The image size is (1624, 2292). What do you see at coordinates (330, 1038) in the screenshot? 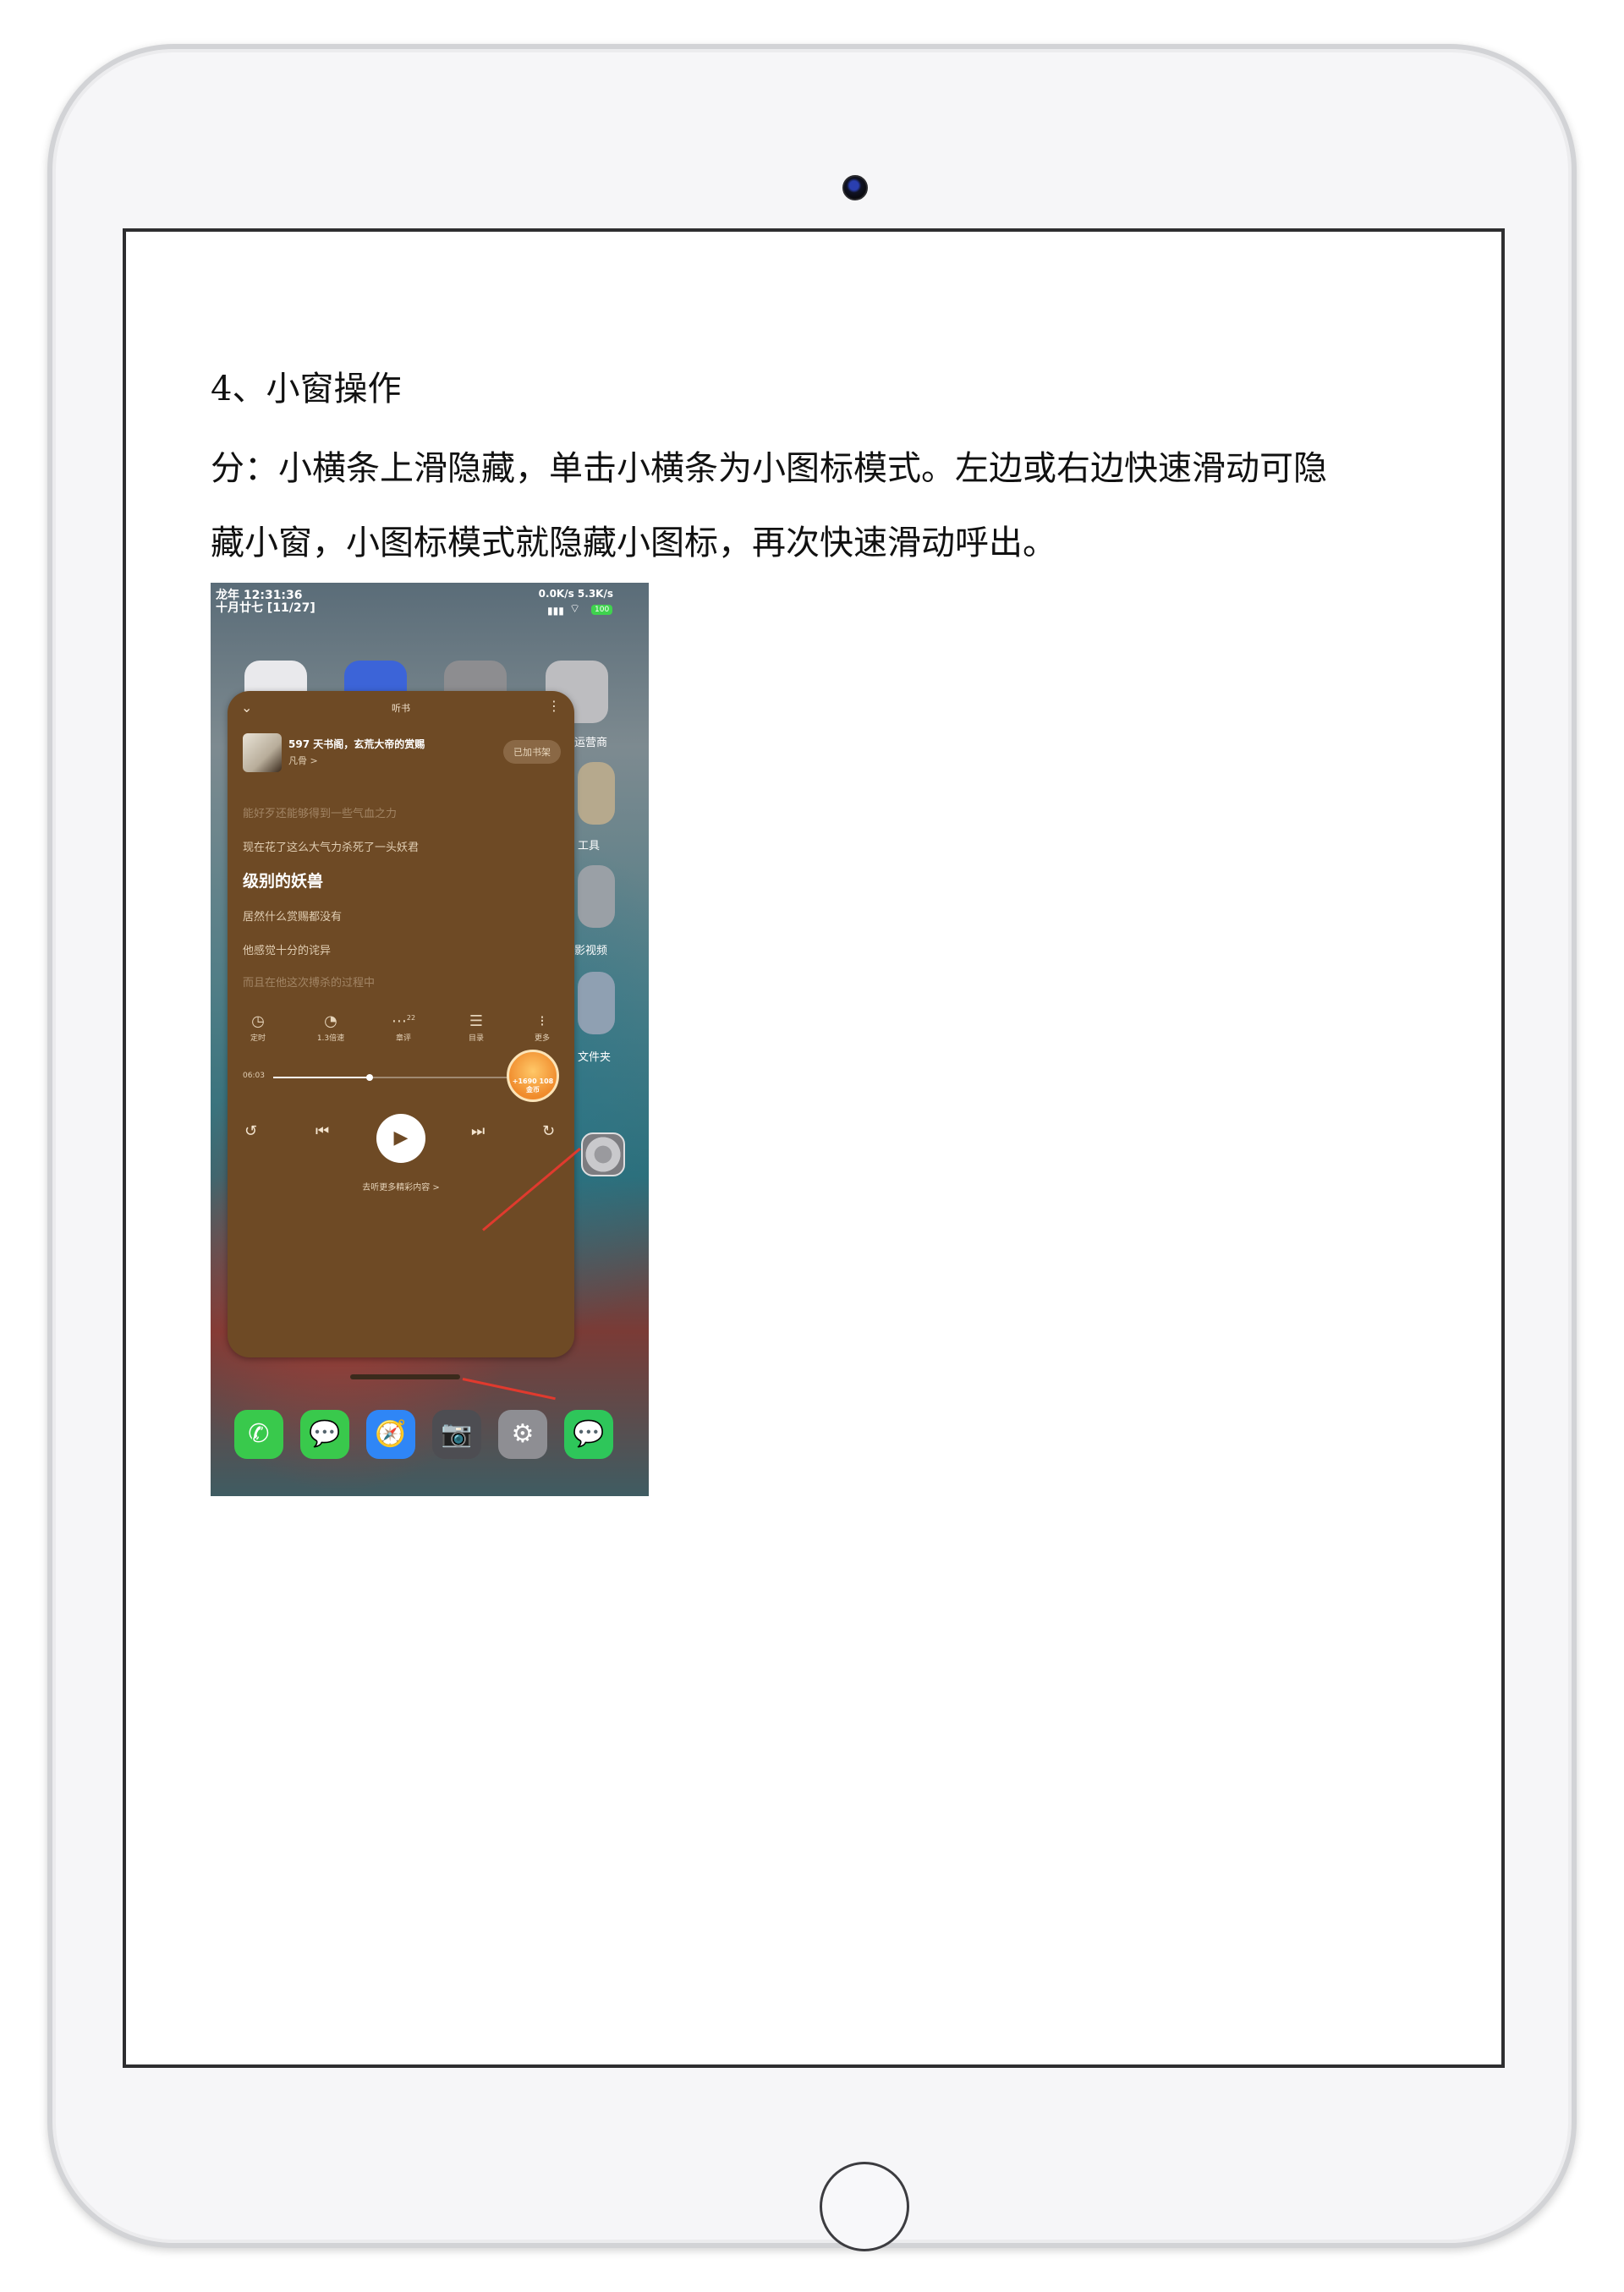
I see `speed-label: 1.3倍速` at bounding box center [330, 1038].